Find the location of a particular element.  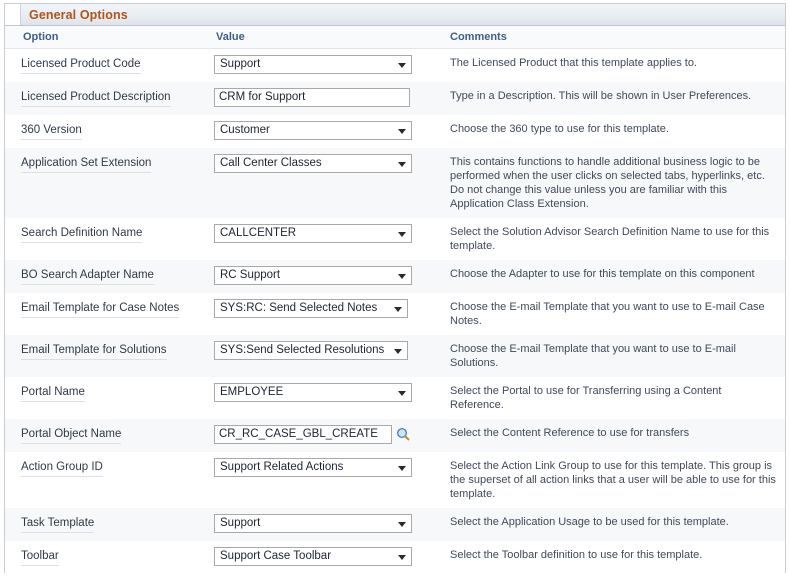

text-input-portal-object-name: CR_RC_CASE_GBL_CREATE is located at coordinates (303, 434).